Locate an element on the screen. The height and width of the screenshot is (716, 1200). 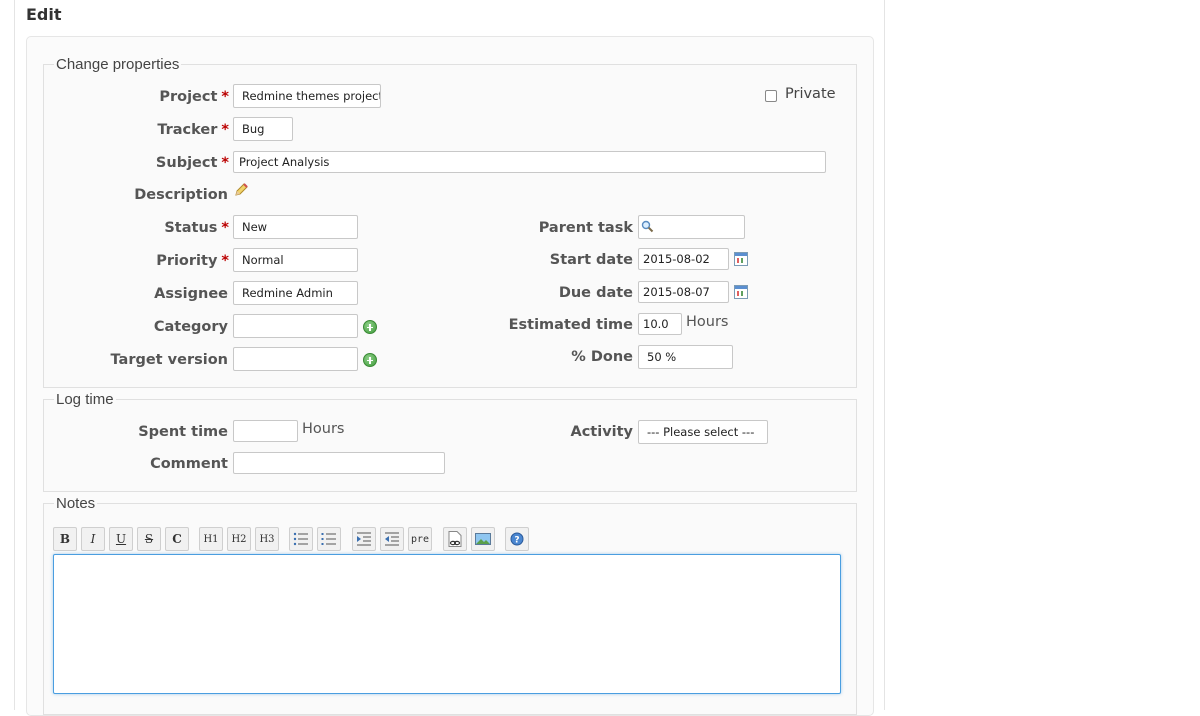
private-checkbox is located at coordinates (771, 96).